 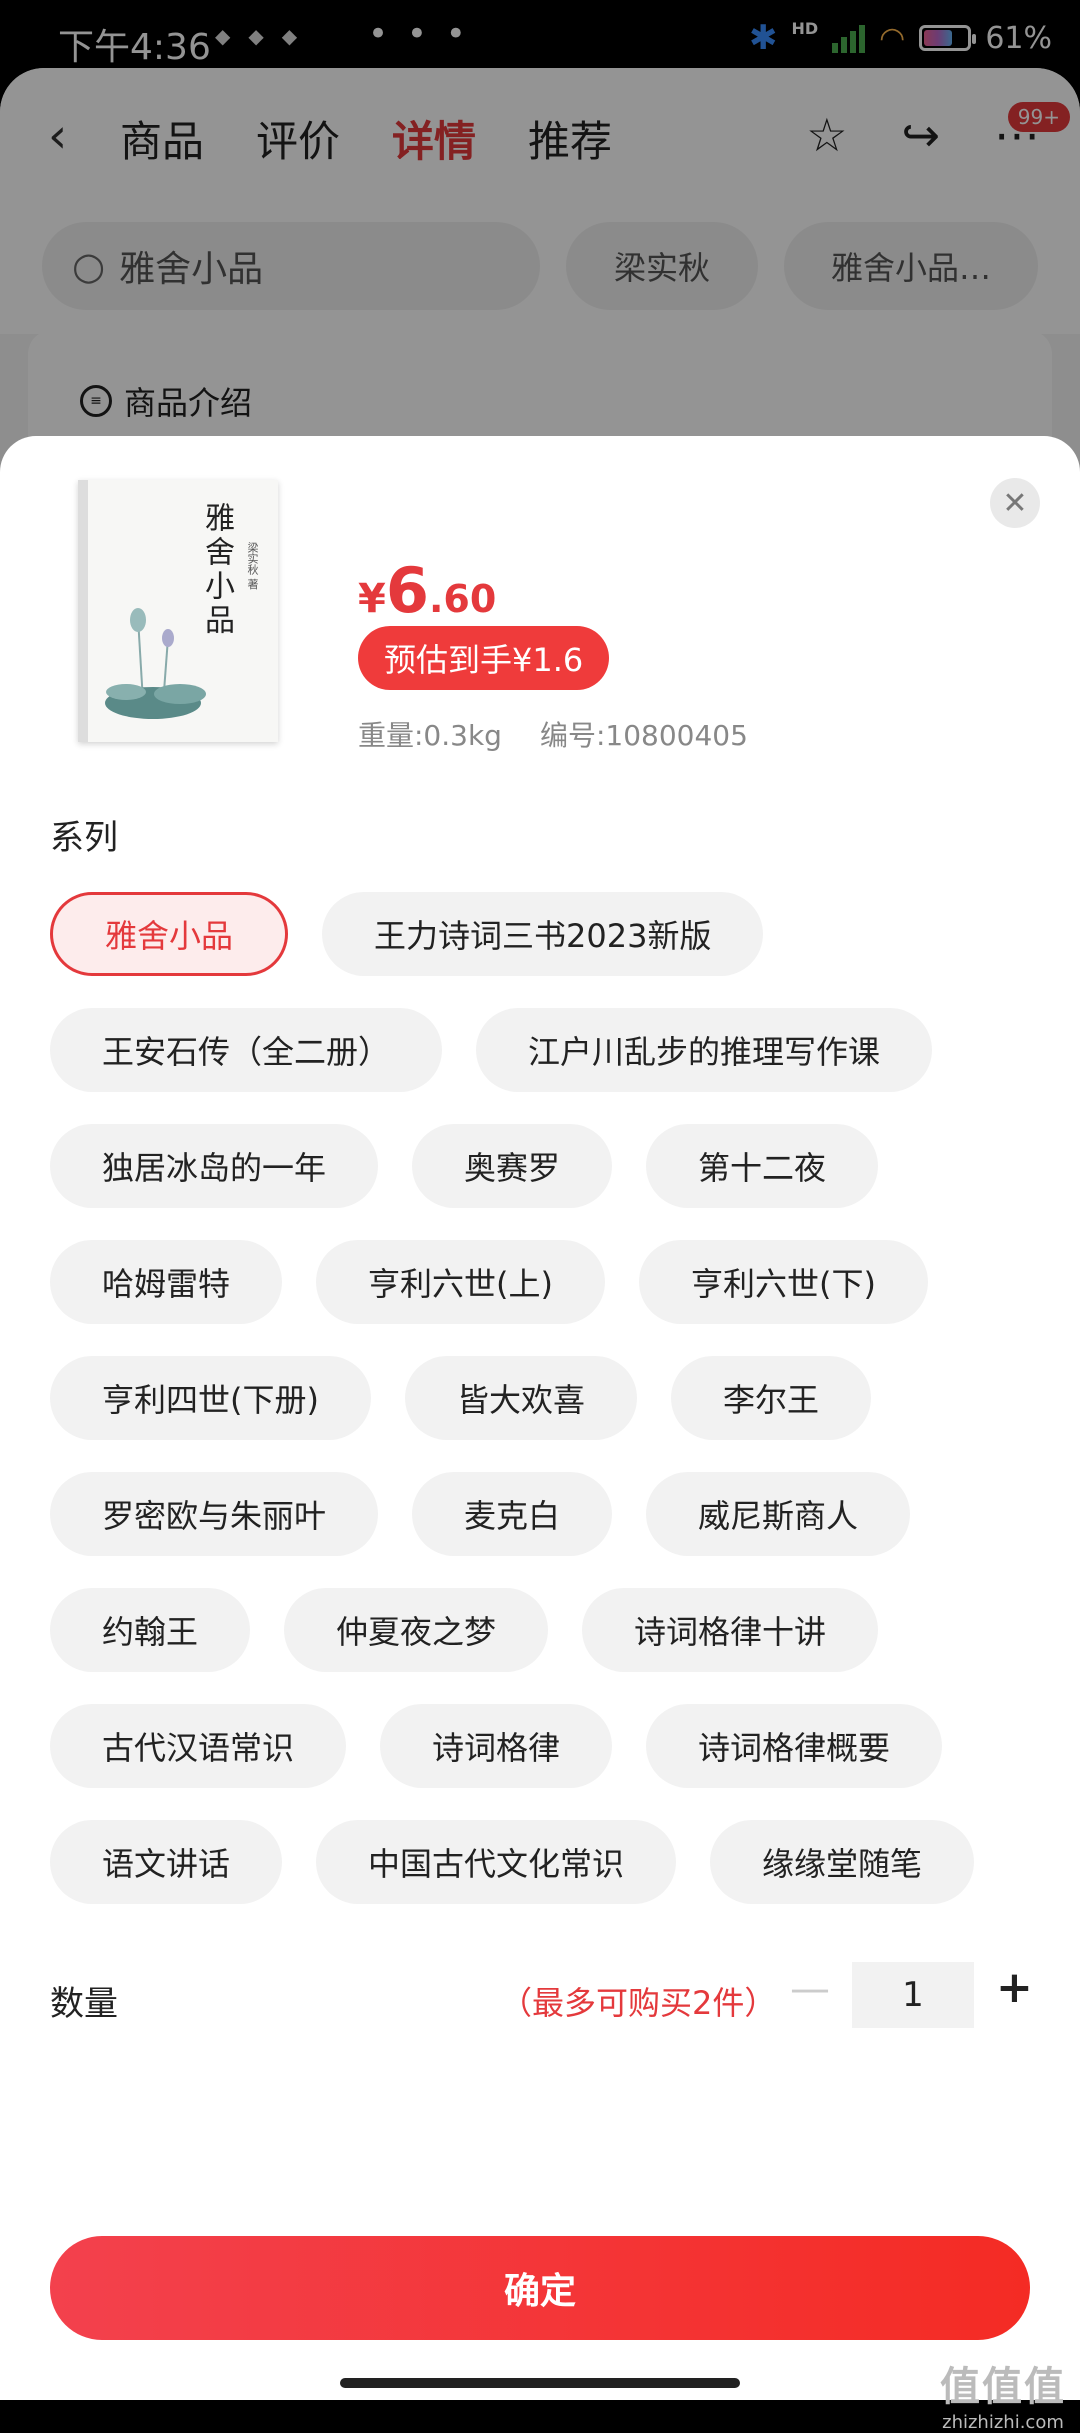 What do you see at coordinates (810, 1989) in the screenshot?
I see `decrease-button: —` at bounding box center [810, 1989].